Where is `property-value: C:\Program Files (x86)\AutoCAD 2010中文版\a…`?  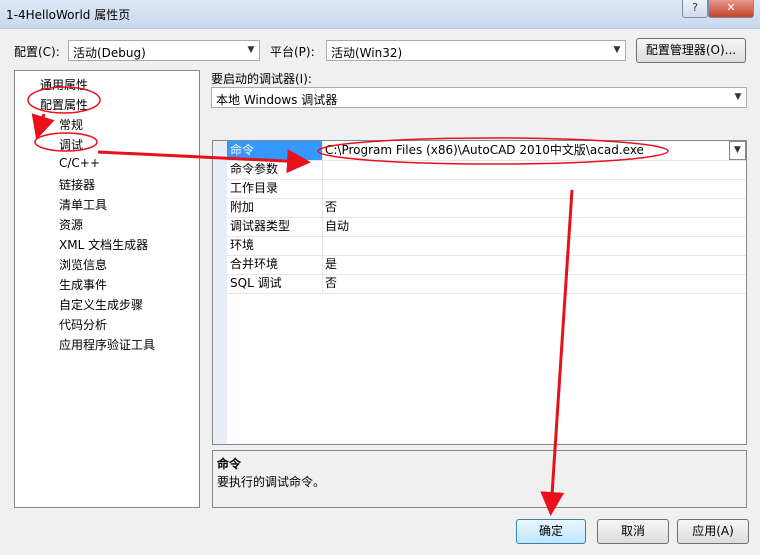
property-value: C:\Program Files (x86)\AutoCAD 2010中文版\a… is located at coordinates (483, 150).